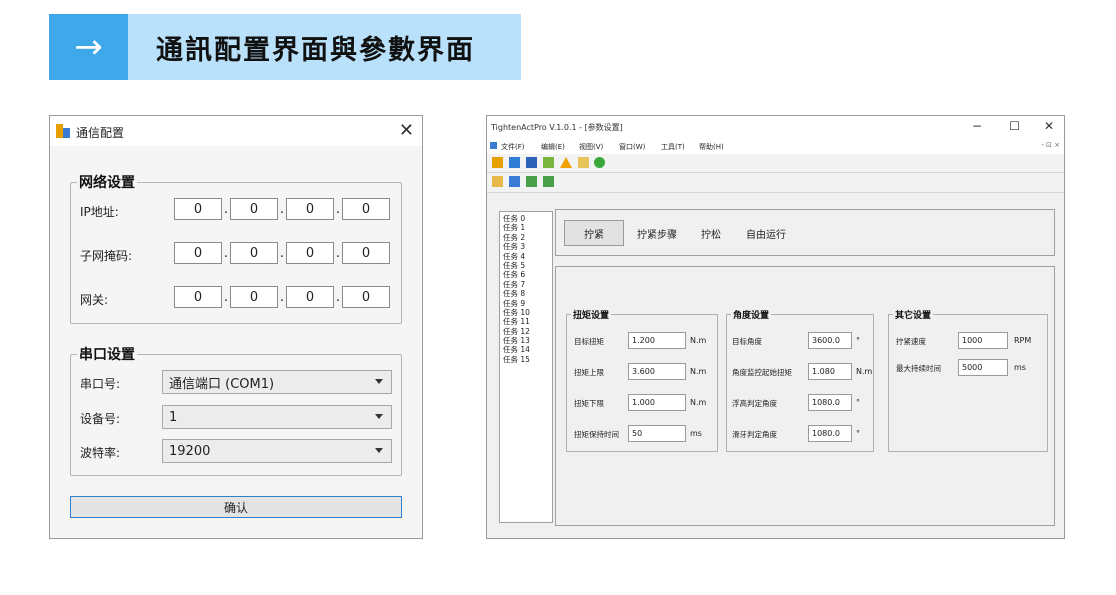  Describe the element at coordinates (548, 162) in the screenshot. I see `tool-icon` at that location.